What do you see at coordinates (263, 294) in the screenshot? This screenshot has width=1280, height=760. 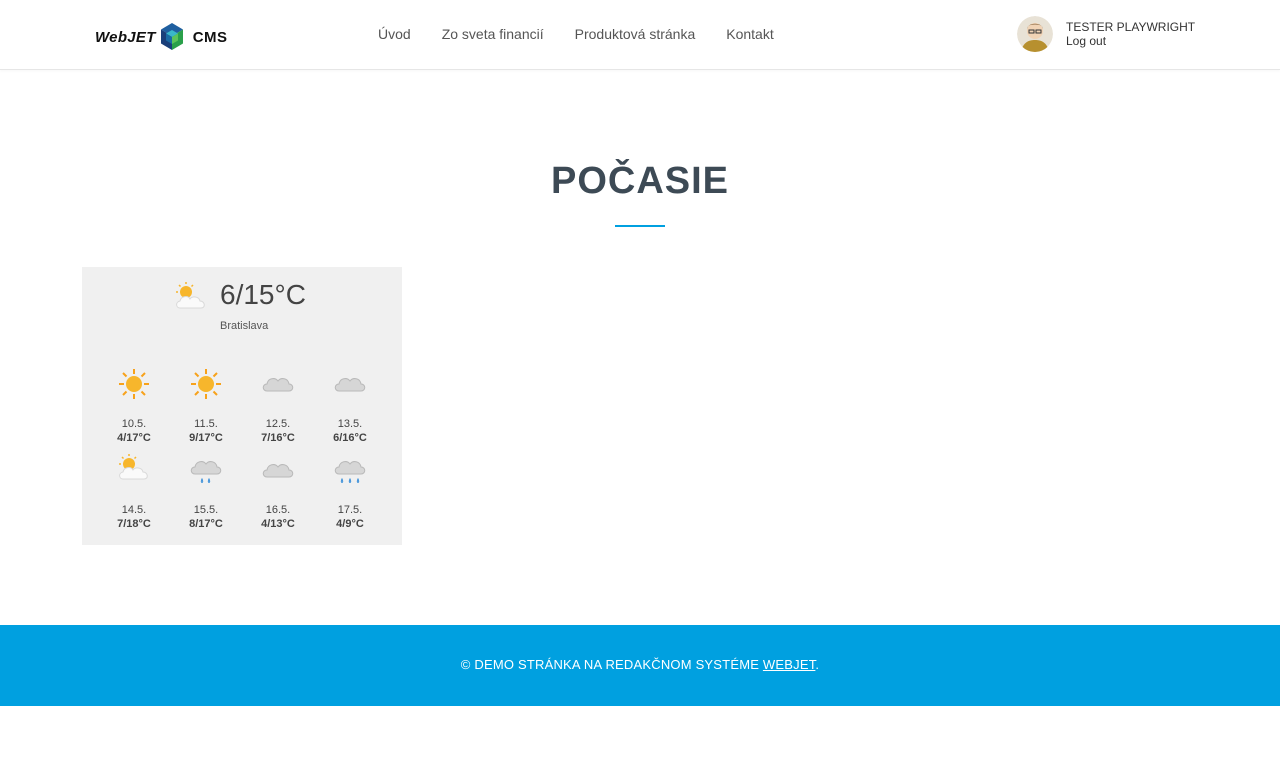 I see `current-temperature: 6/15°C` at bounding box center [263, 294].